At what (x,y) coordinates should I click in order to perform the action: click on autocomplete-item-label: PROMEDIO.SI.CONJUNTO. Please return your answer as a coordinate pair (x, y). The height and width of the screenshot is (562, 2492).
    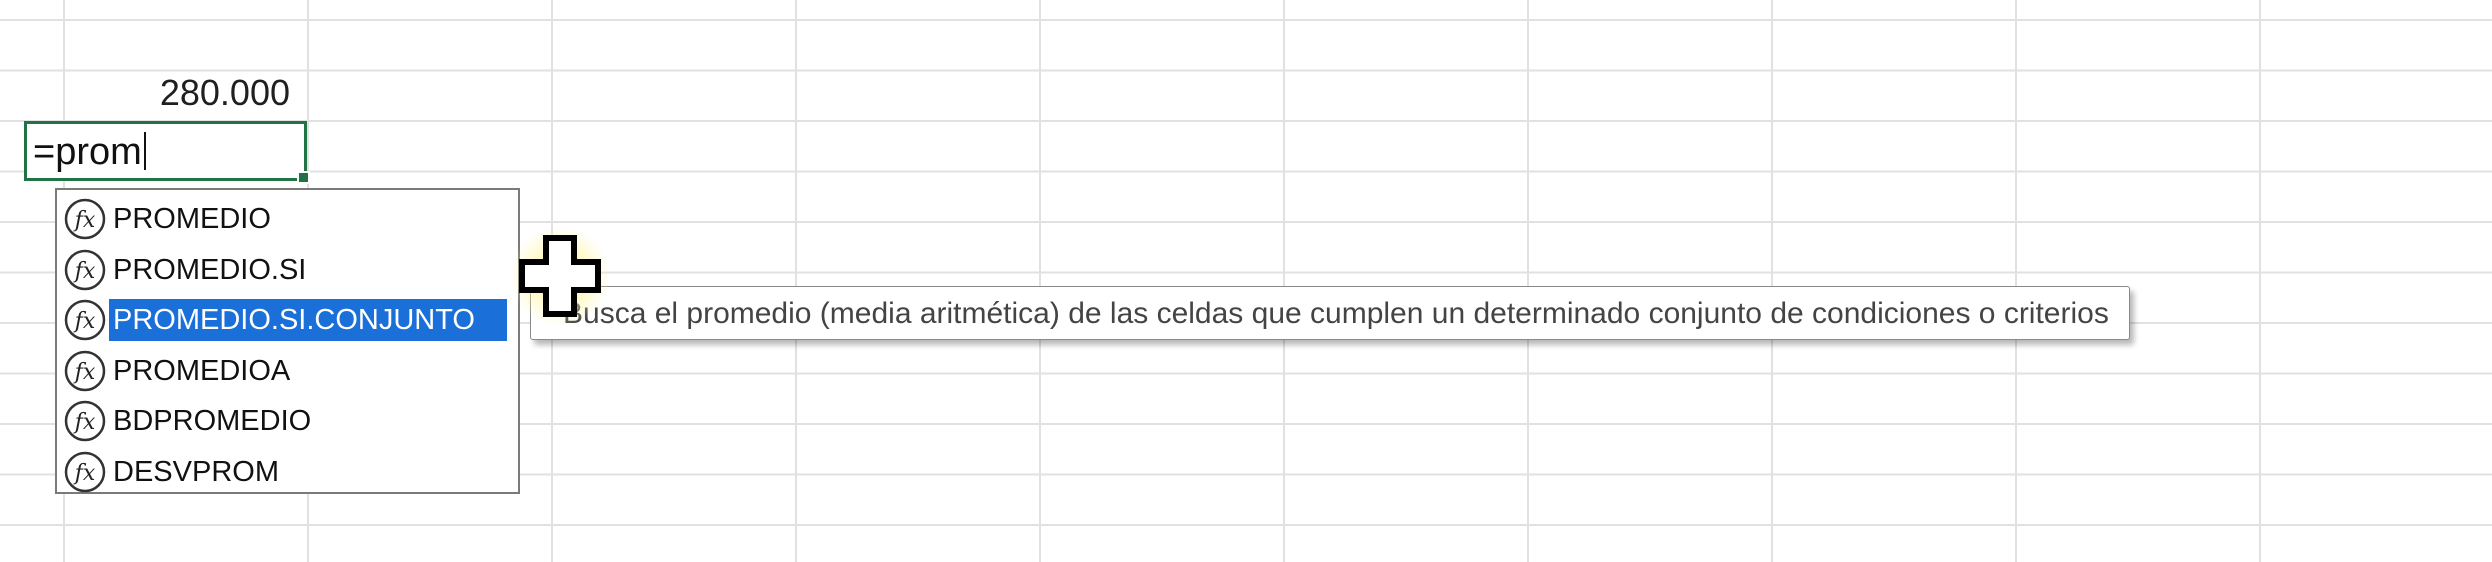
    Looking at the image, I should click on (308, 320).